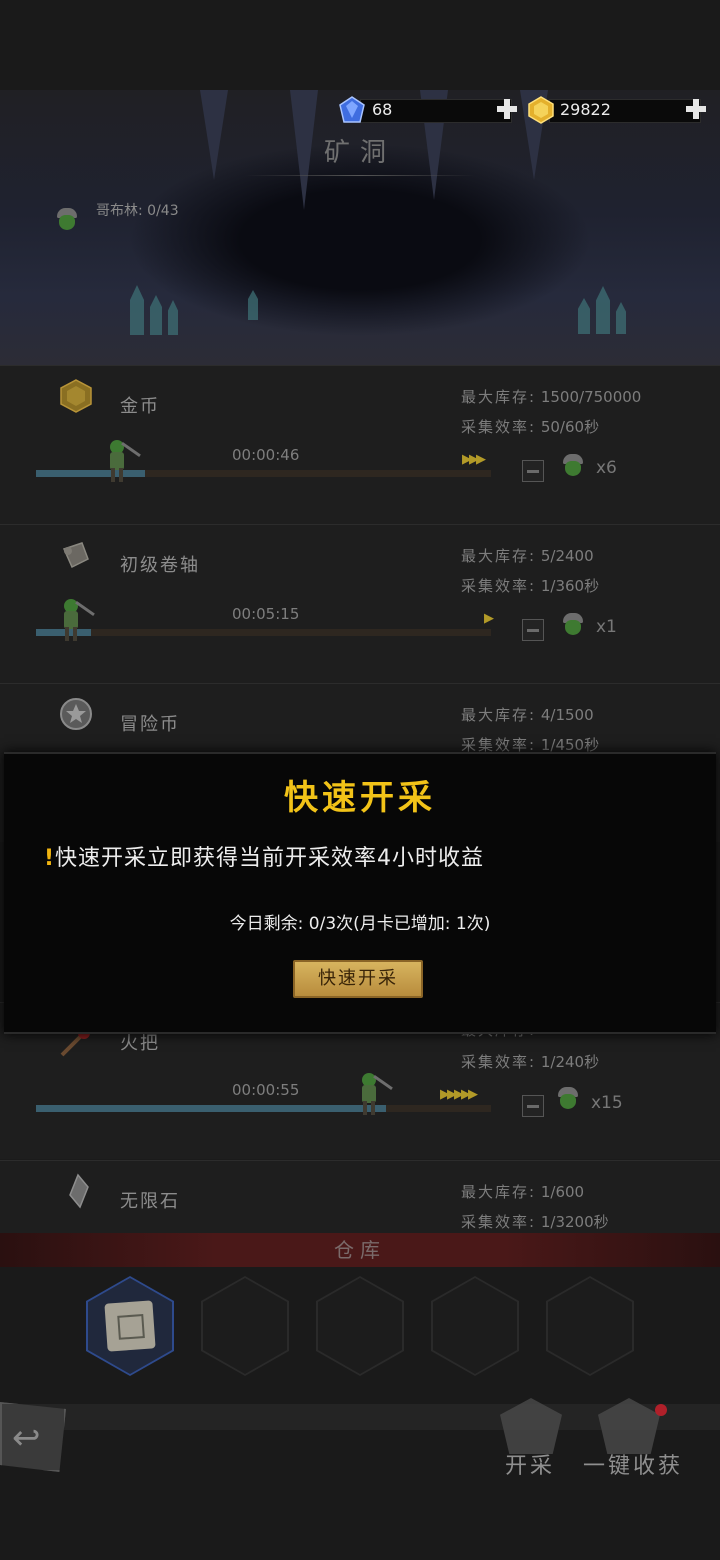 The image size is (720, 1560). What do you see at coordinates (474, 459) in the screenshot?
I see `speed-arrows: ▶▶▶` at bounding box center [474, 459].